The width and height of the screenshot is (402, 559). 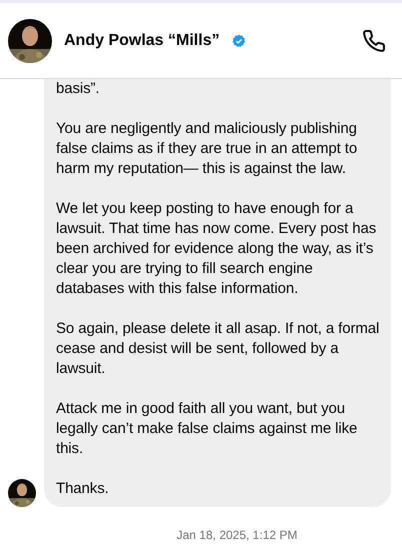 What do you see at coordinates (207, 149) in the screenshot?
I see `message-text: You are negligently and maliciously publishing false claims as if they are true in an attempt to harm my reputation— this is against the law.` at bounding box center [207, 149].